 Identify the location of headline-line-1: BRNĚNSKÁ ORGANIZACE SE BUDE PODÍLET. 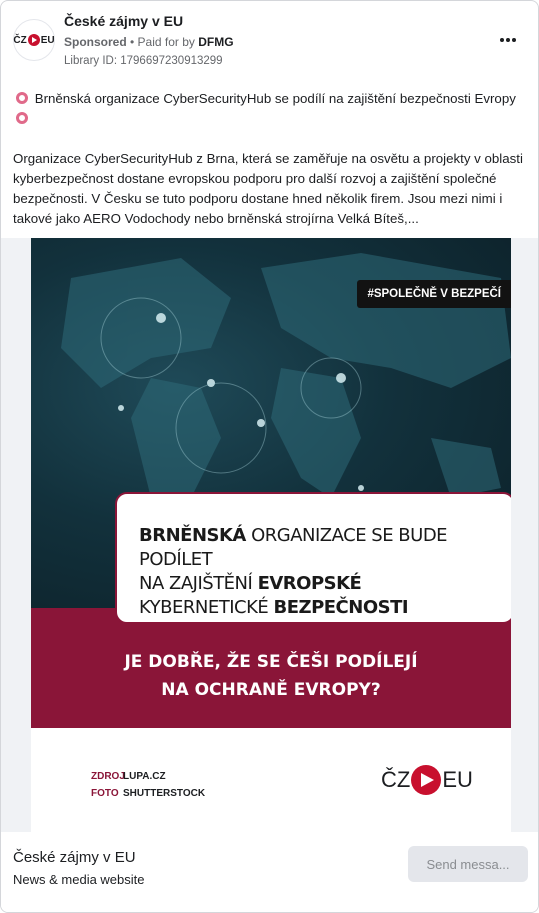
(315, 548).